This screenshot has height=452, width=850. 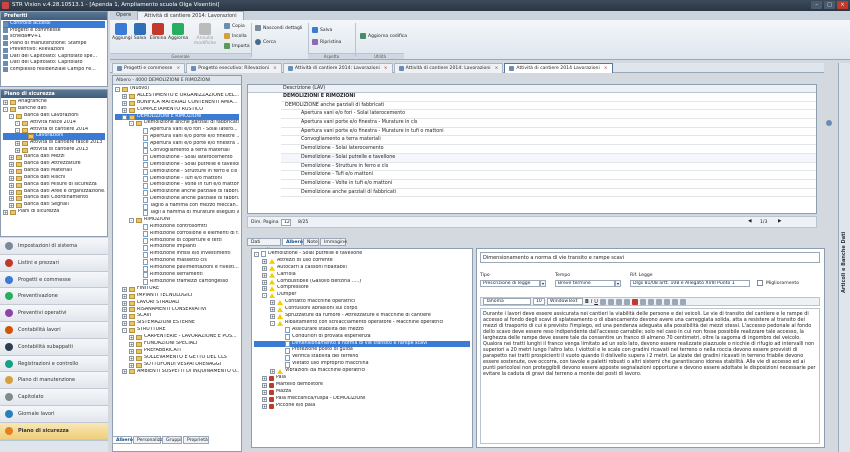 I want to click on close-button: ×, so click(x=842, y=5).